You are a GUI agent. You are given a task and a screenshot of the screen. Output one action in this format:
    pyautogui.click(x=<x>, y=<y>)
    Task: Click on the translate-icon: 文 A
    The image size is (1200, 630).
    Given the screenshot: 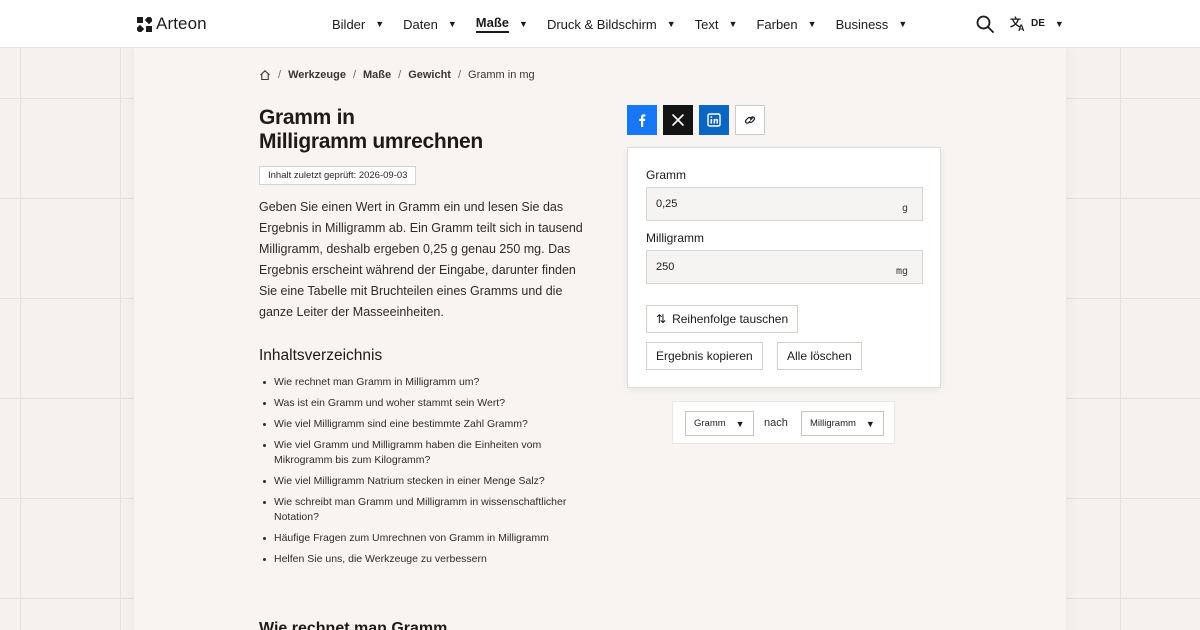 What is the action you would take?
    pyautogui.click(x=1017, y=23)
    